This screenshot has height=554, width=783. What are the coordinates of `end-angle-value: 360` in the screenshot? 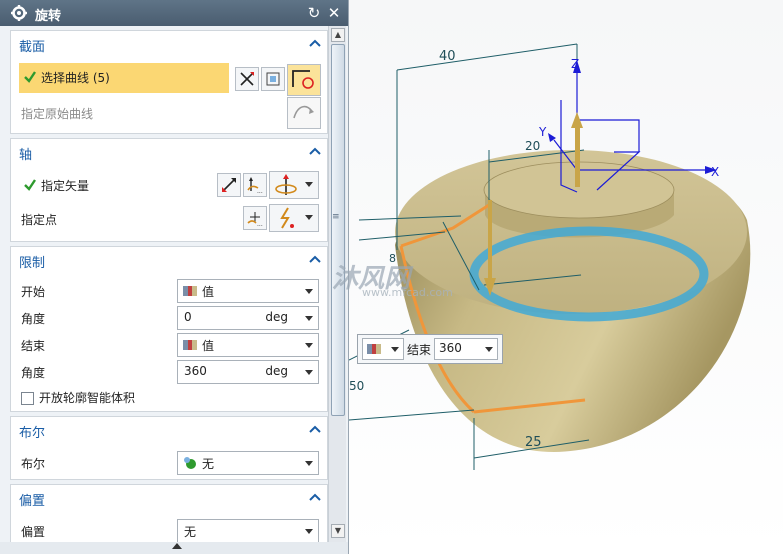 It's located at (195, 371).